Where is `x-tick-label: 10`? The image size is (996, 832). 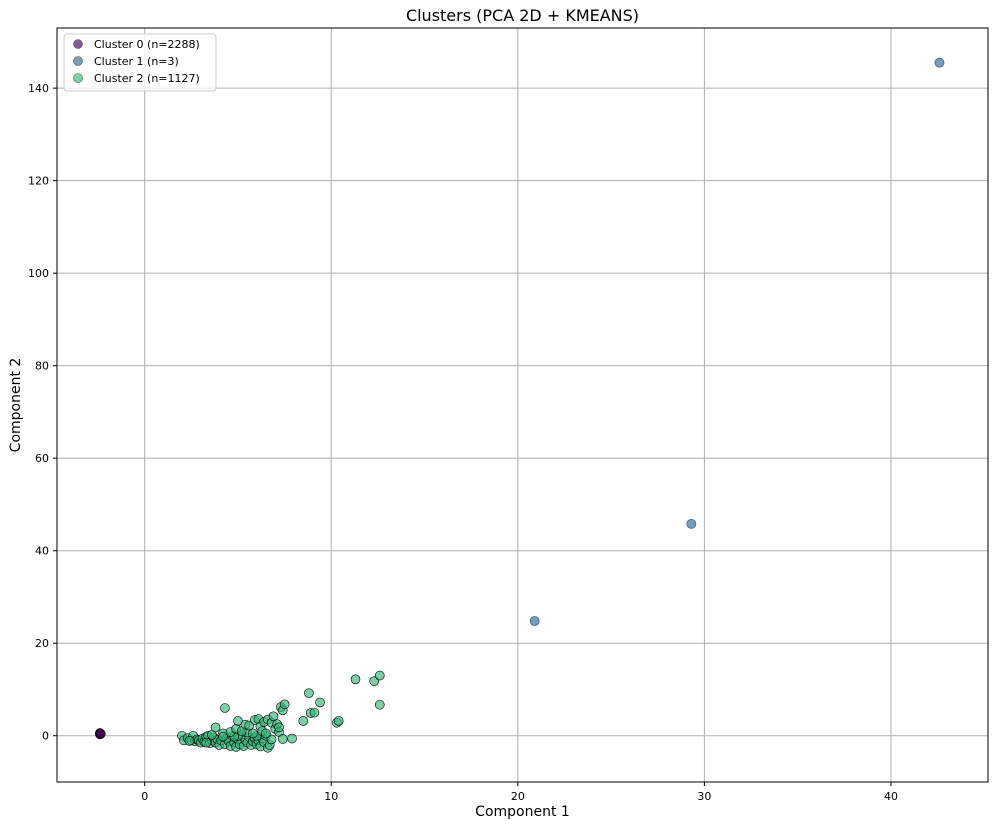
x-tick-label: 10 is located at coordinates (331, 796).